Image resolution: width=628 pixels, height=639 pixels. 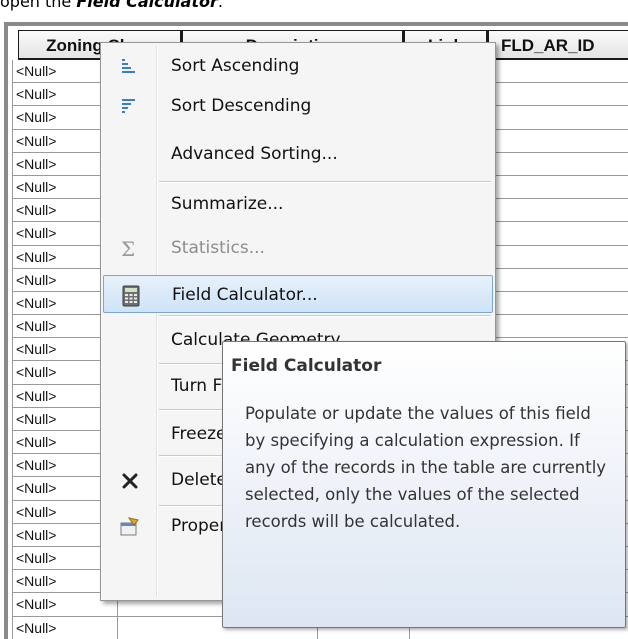 I want to click on menu-item-sort-descending: Sort Descending, so click(x=298, y=106).